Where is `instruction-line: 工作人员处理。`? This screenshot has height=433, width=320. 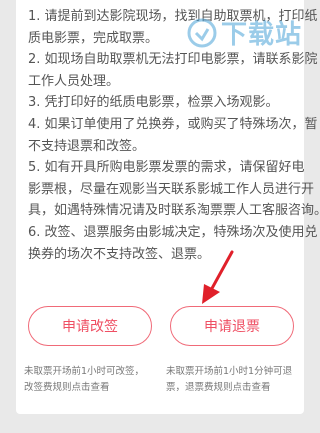
instruction-line: 工作人员处理。 is located at coordinates (74, 81).